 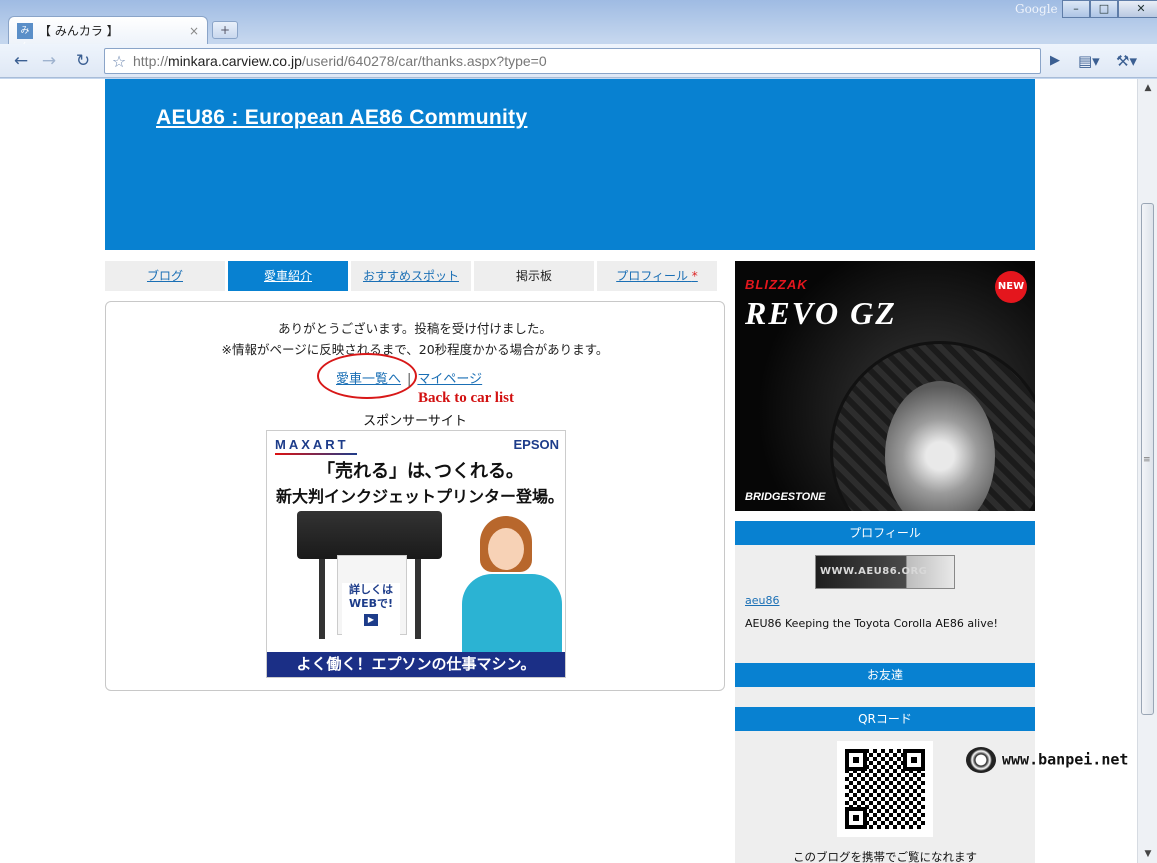 I want to click on nav-links: 愛車一覧へ | マイページ, so click(x=409, y=377).